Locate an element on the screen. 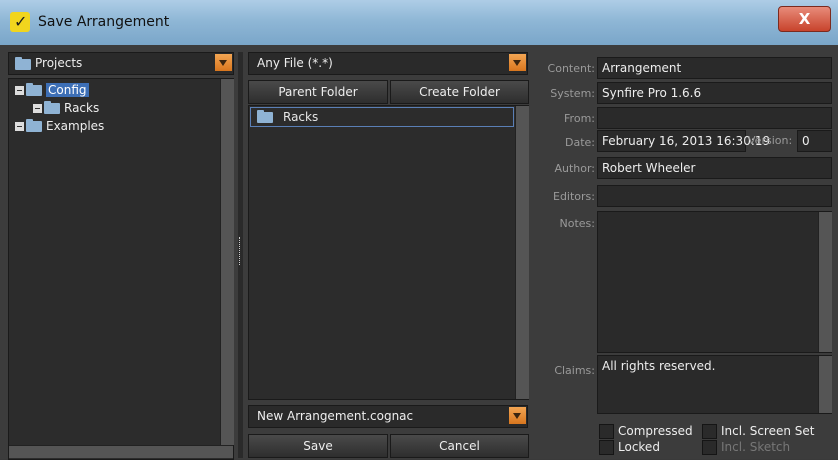 The width and height of the screenshot is (838, 460). date-label: Date: is located at coordinates (580, 142).